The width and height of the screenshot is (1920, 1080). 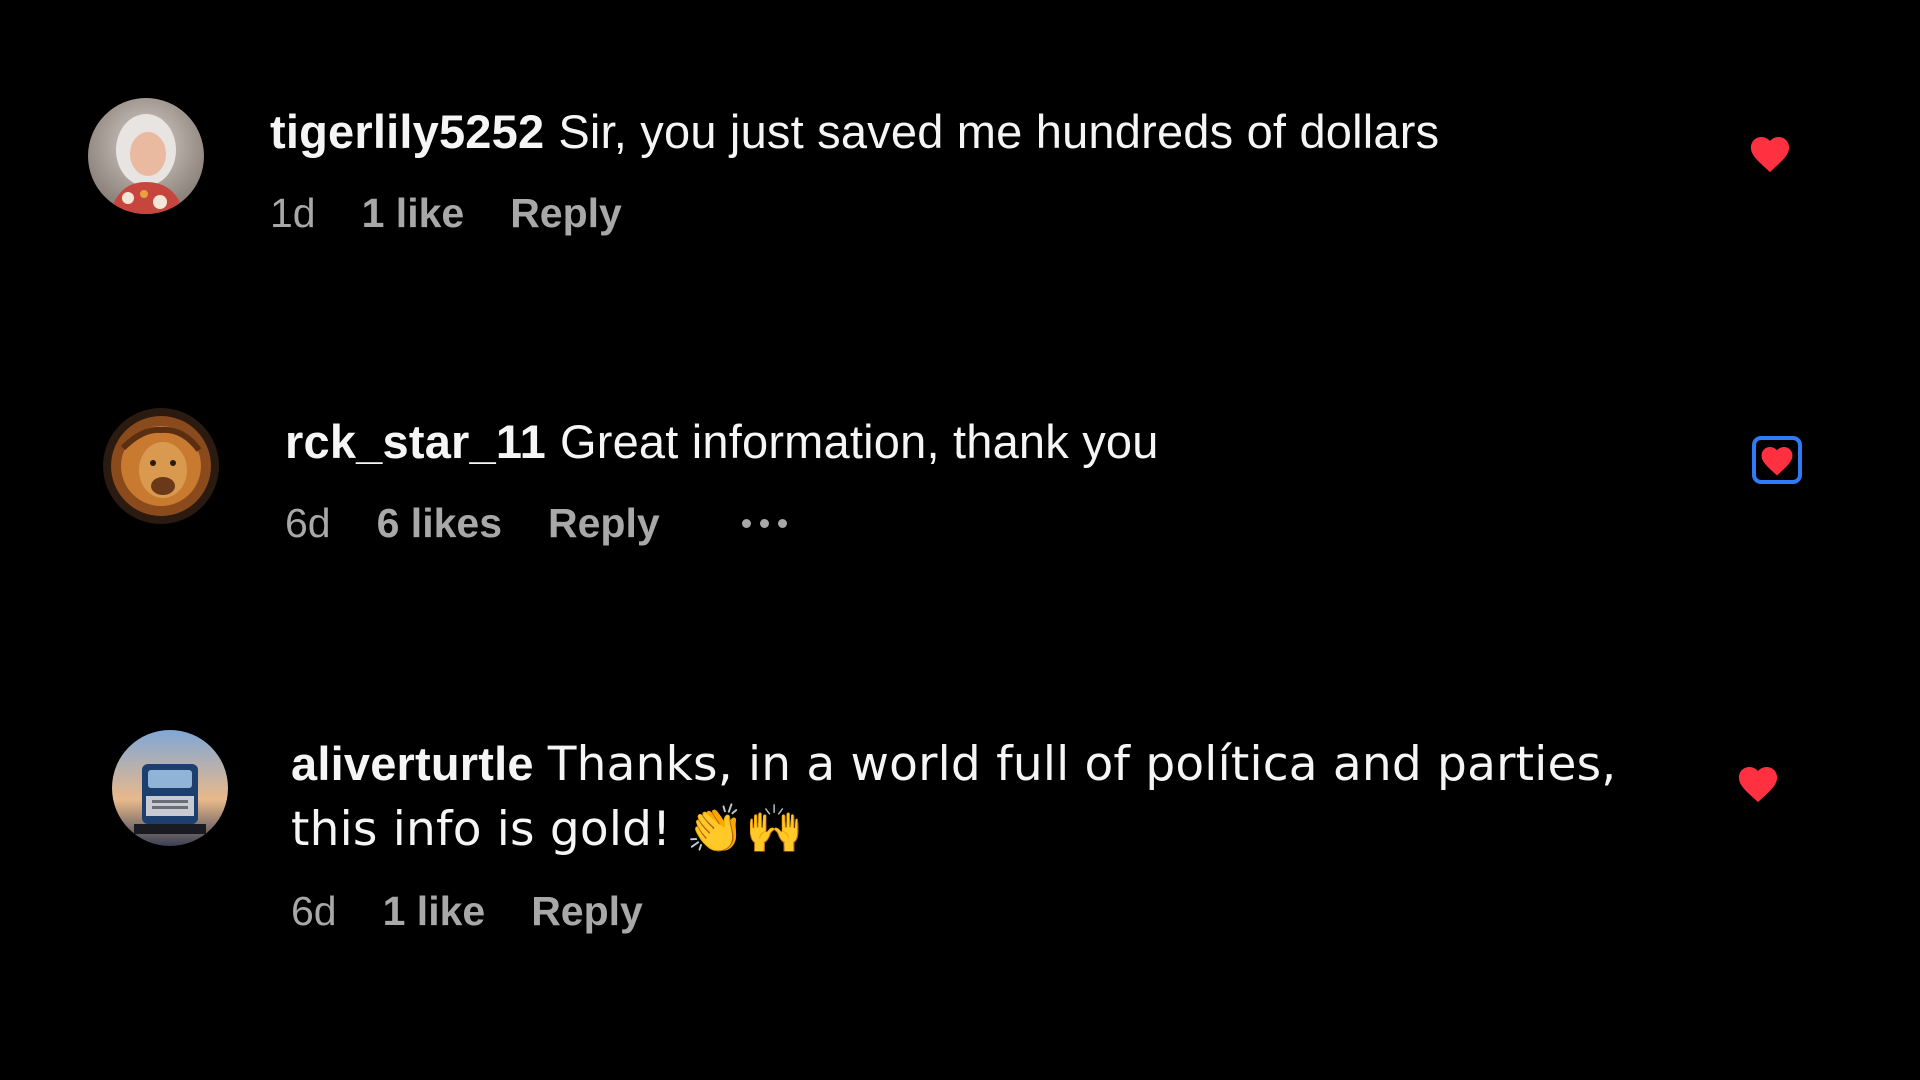 I want to click on comment-username: rck_star_11, so click(x=415, y=441).